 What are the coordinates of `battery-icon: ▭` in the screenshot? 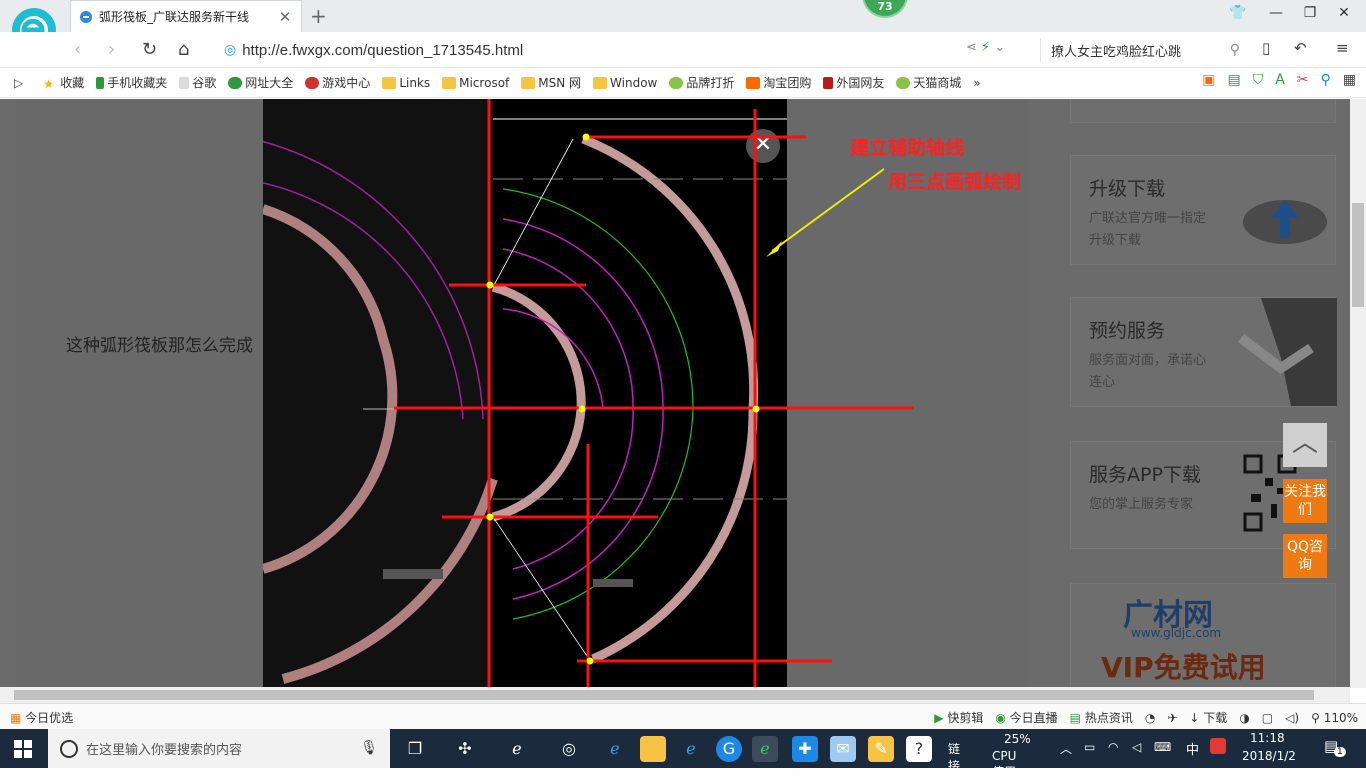 It's located at (1089, 747).